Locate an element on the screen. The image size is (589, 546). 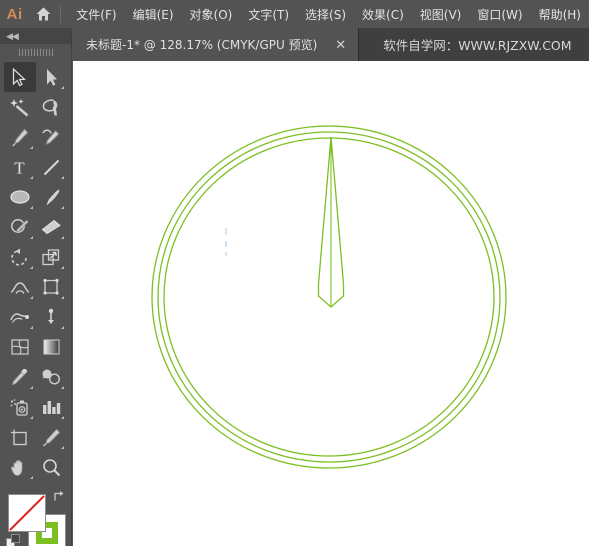
blend-tool is located at coordinates (52, 377).